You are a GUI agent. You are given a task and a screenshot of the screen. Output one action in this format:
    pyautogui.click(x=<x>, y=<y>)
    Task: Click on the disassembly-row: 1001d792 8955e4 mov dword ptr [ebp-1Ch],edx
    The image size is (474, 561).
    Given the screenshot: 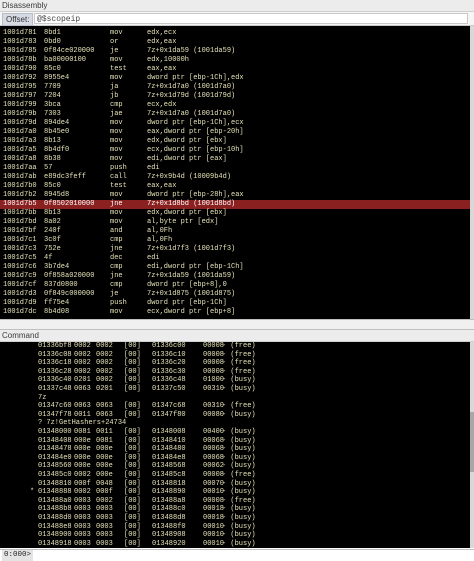 What is the action you would take?
    pyautogui.click(x=235, y=78)
    